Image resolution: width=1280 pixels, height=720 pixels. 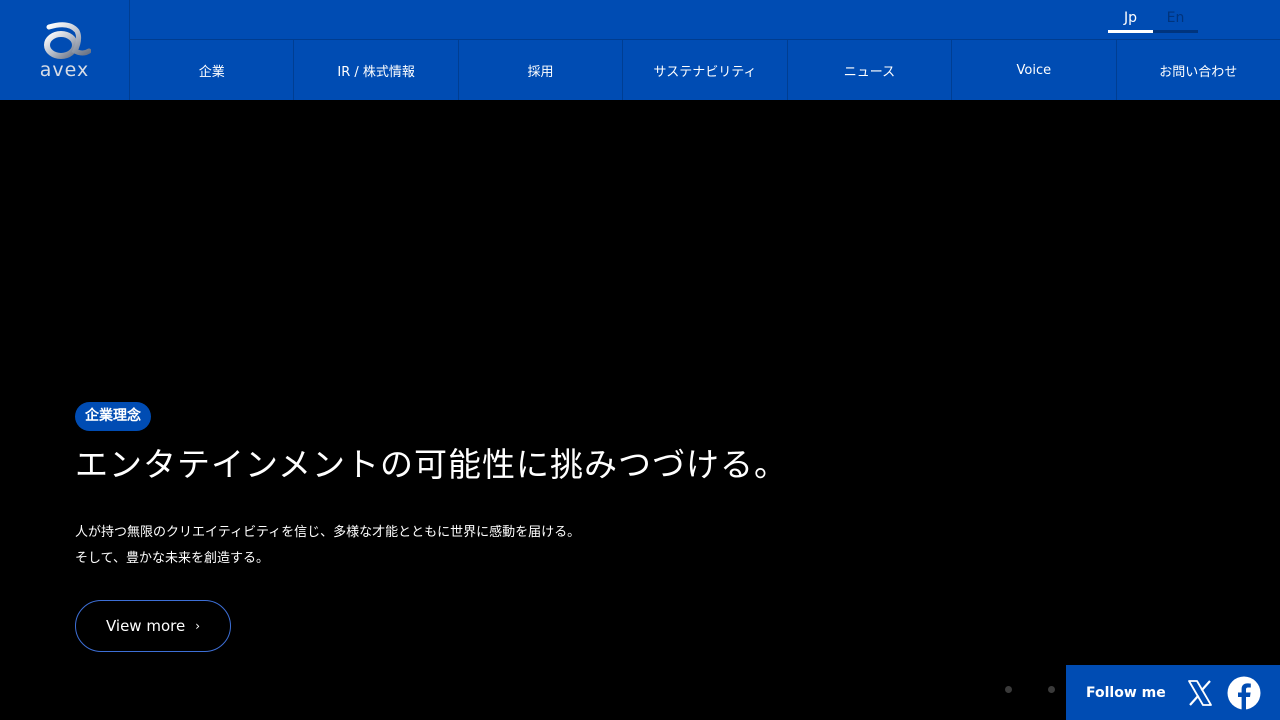 What do you see at coordinates (1126, 692) in the screenshot?
I see `follow-label: Follow me` at bounding box center [1126, 692].